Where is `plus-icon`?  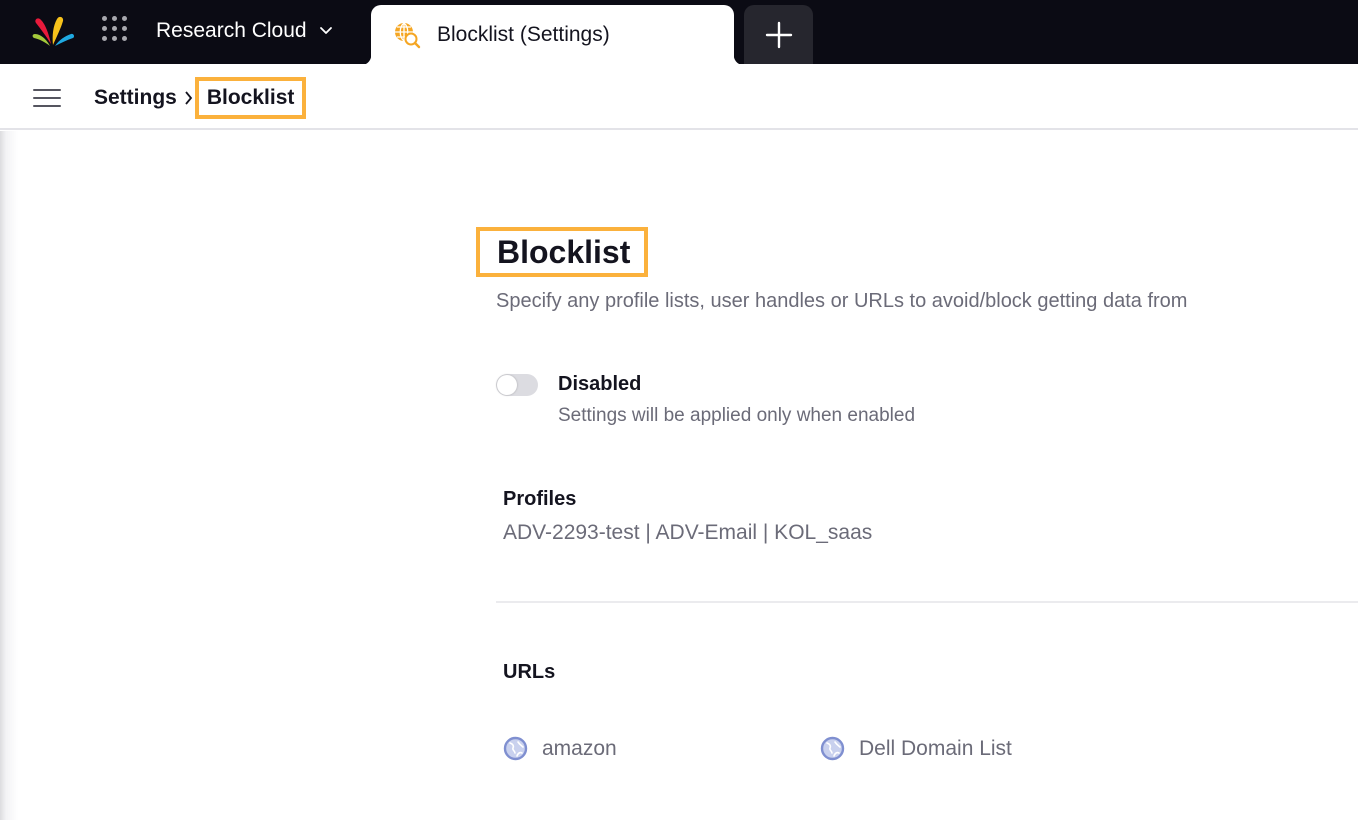
plus-icon is located at coordinates (778, 34).